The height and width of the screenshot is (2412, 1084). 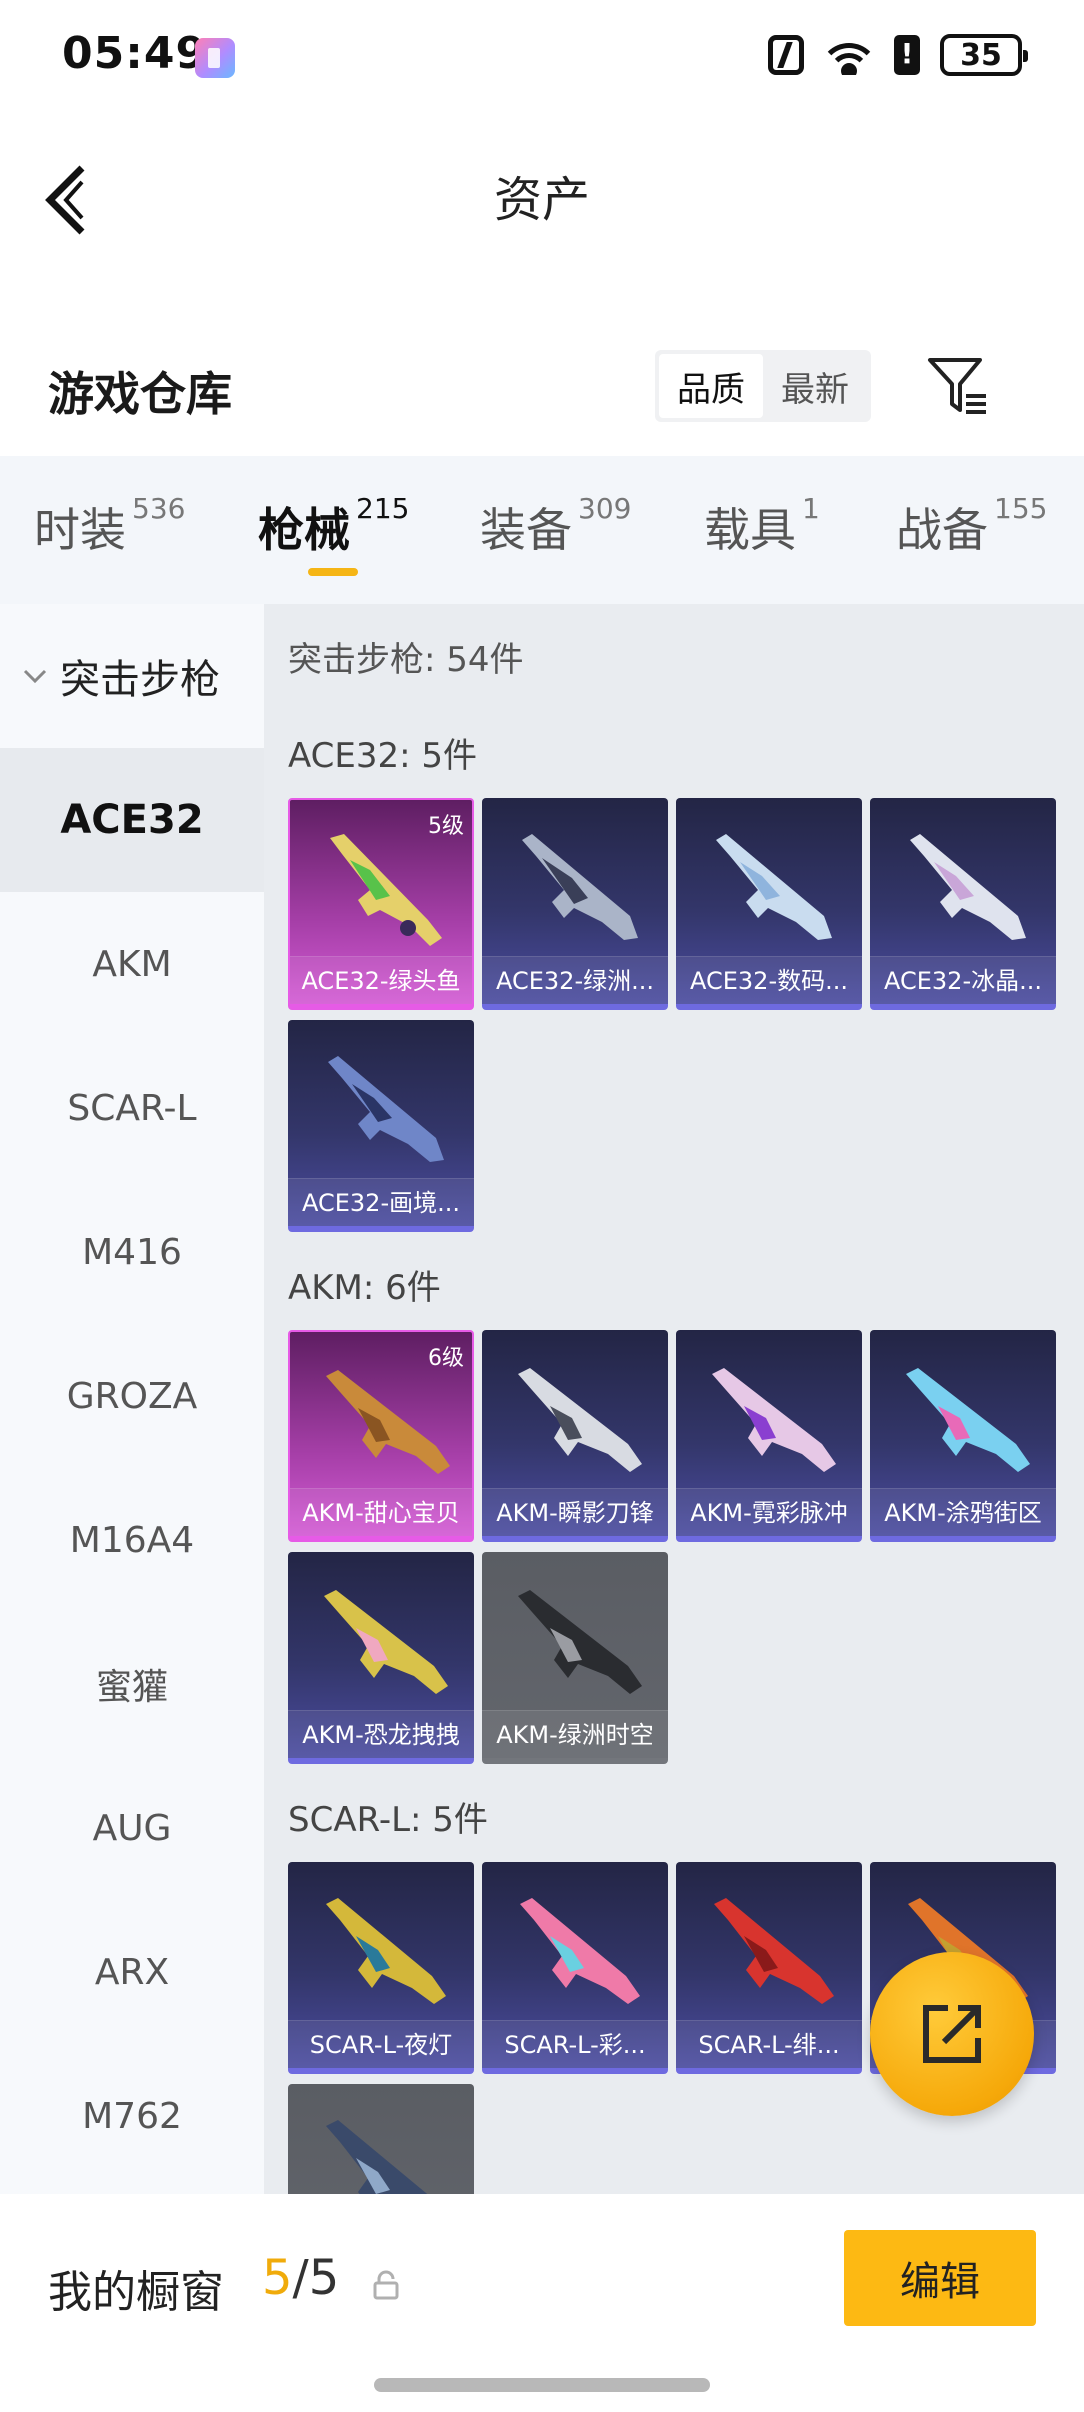 I want to click on weapon-card: 6级 AKM-甜心宝贝, so click(x=381, y=1436).